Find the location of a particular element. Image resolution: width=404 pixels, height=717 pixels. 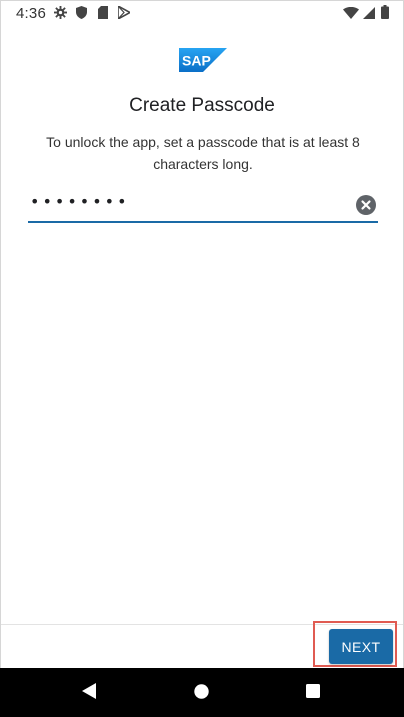

page-title: Create Passcode is located at coordinates (202, 105).